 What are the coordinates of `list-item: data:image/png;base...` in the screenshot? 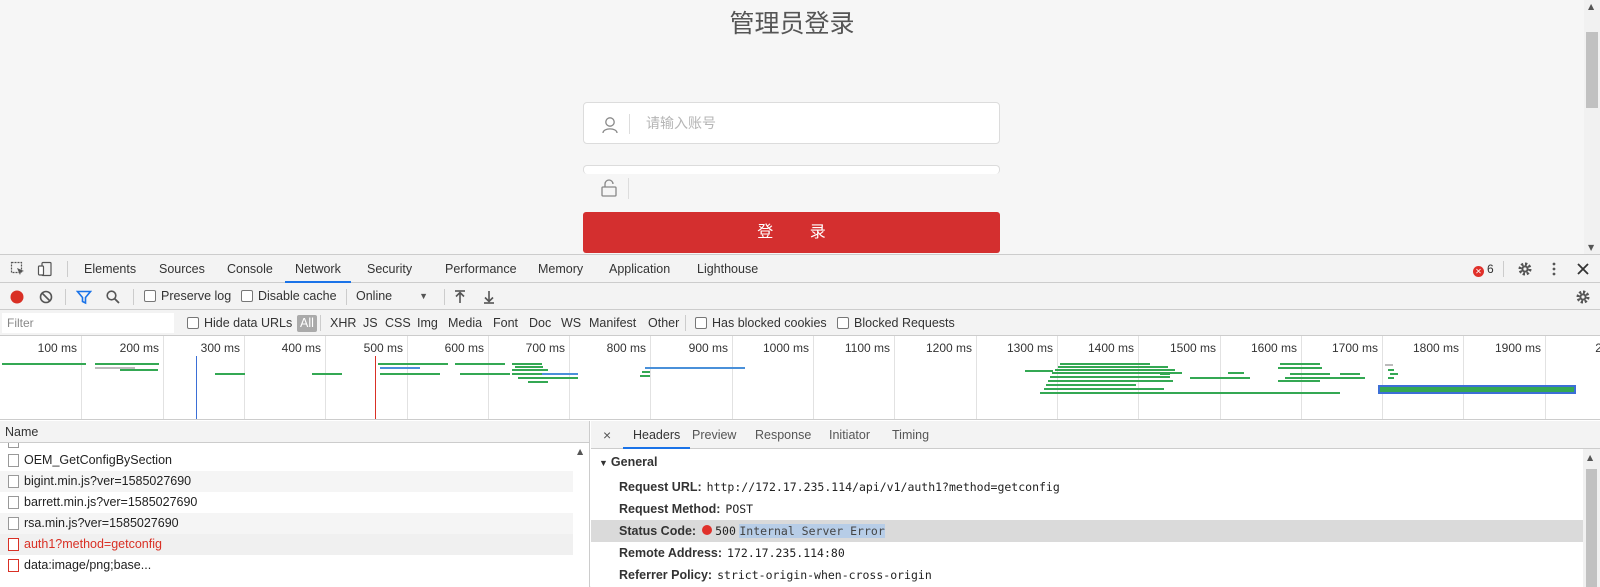 It's located at (286, 565).